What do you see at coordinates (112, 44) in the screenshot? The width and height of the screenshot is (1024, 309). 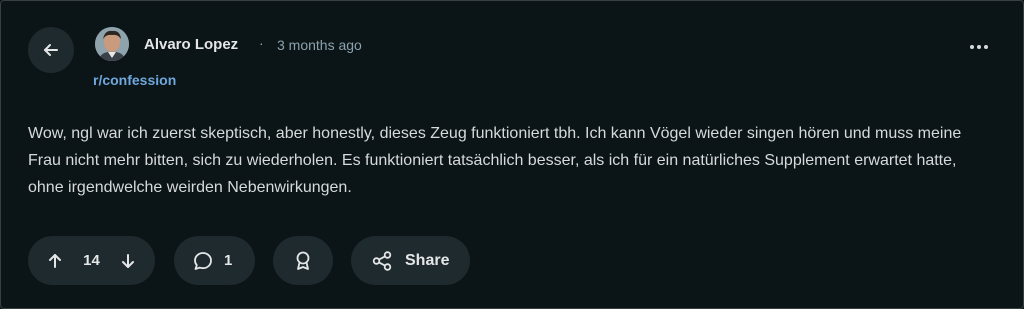 I see `avatar` at bounding box center [112, 44].